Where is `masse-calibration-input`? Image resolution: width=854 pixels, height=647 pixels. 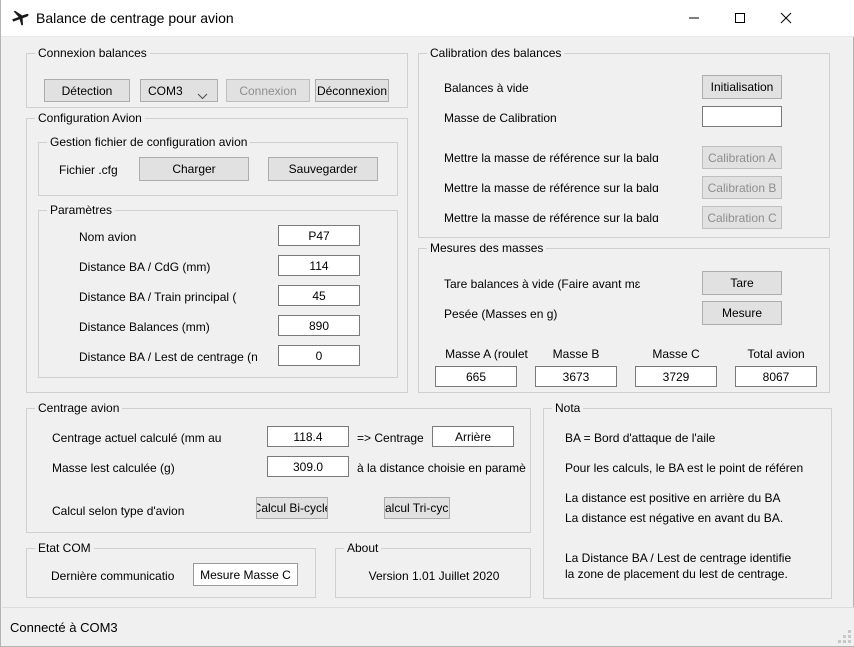 masse-calibration-input is located at coordinates (742, 116).